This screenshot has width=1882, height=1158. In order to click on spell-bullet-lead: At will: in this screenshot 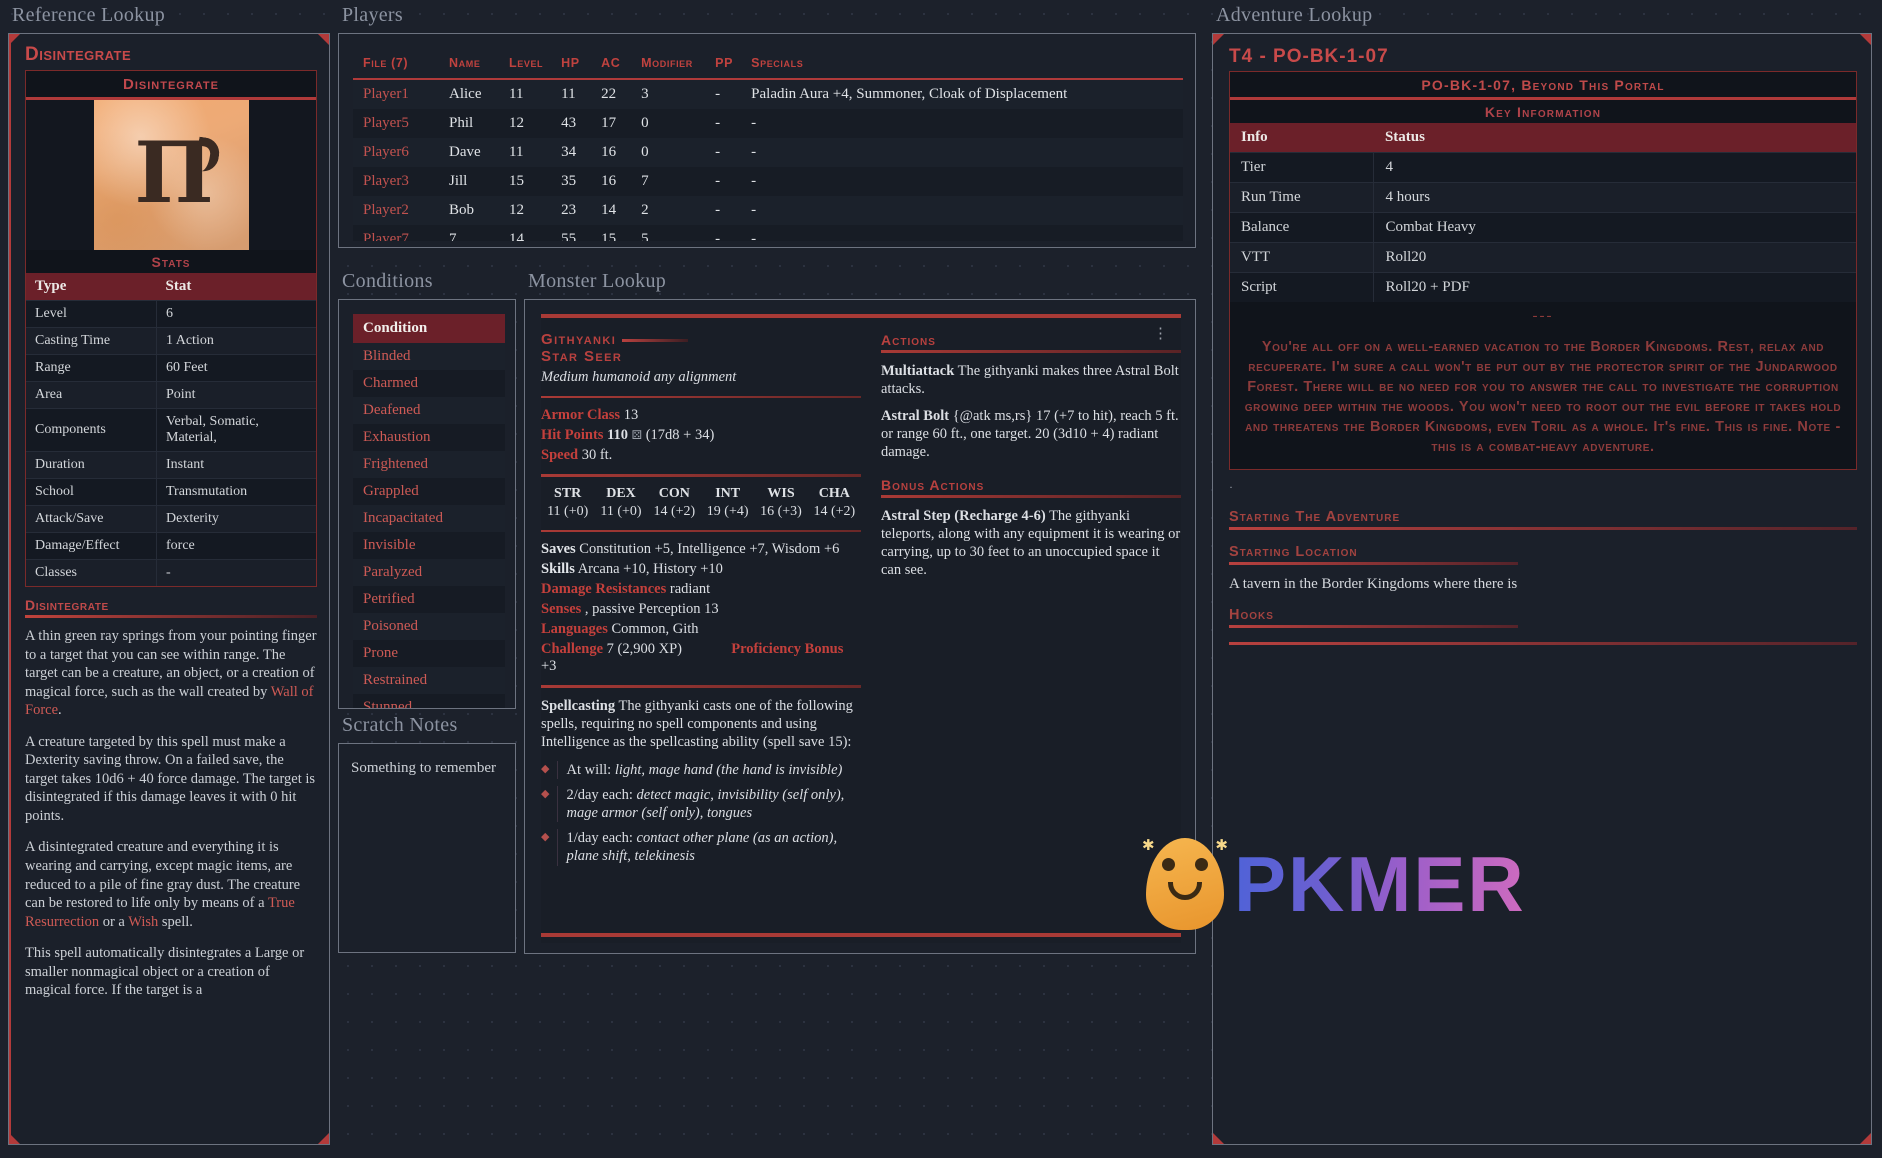, I will do `click(589, 769)`.